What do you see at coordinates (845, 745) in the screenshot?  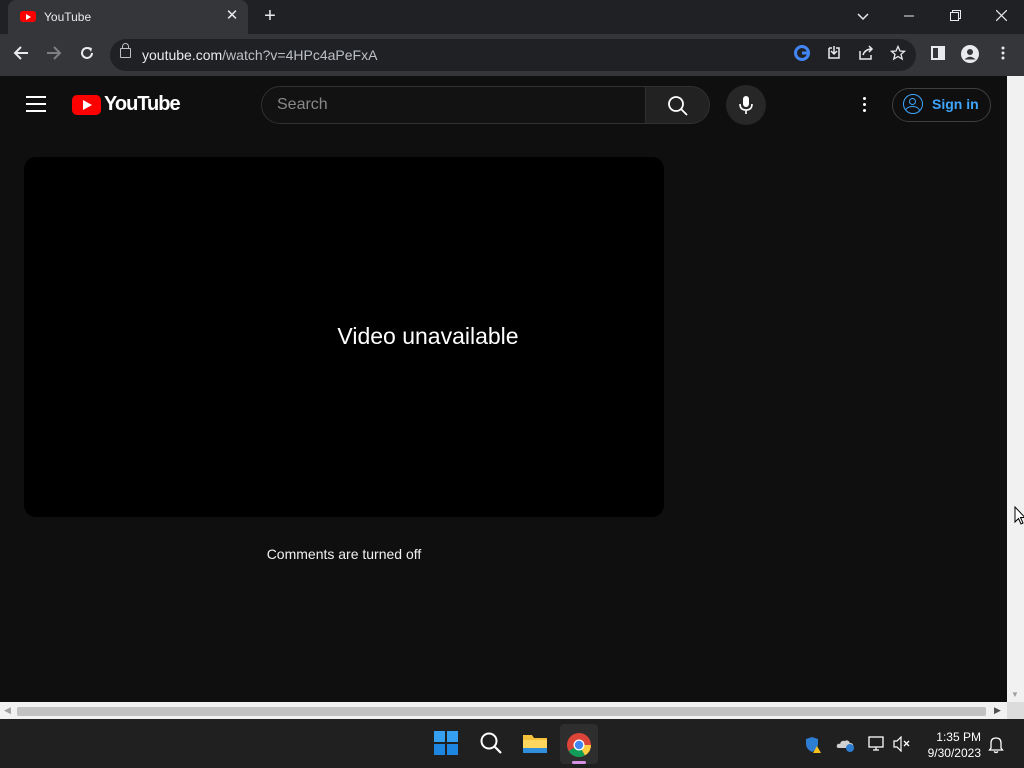 I see `onedrive-icon` at bounding box center [845, 745].